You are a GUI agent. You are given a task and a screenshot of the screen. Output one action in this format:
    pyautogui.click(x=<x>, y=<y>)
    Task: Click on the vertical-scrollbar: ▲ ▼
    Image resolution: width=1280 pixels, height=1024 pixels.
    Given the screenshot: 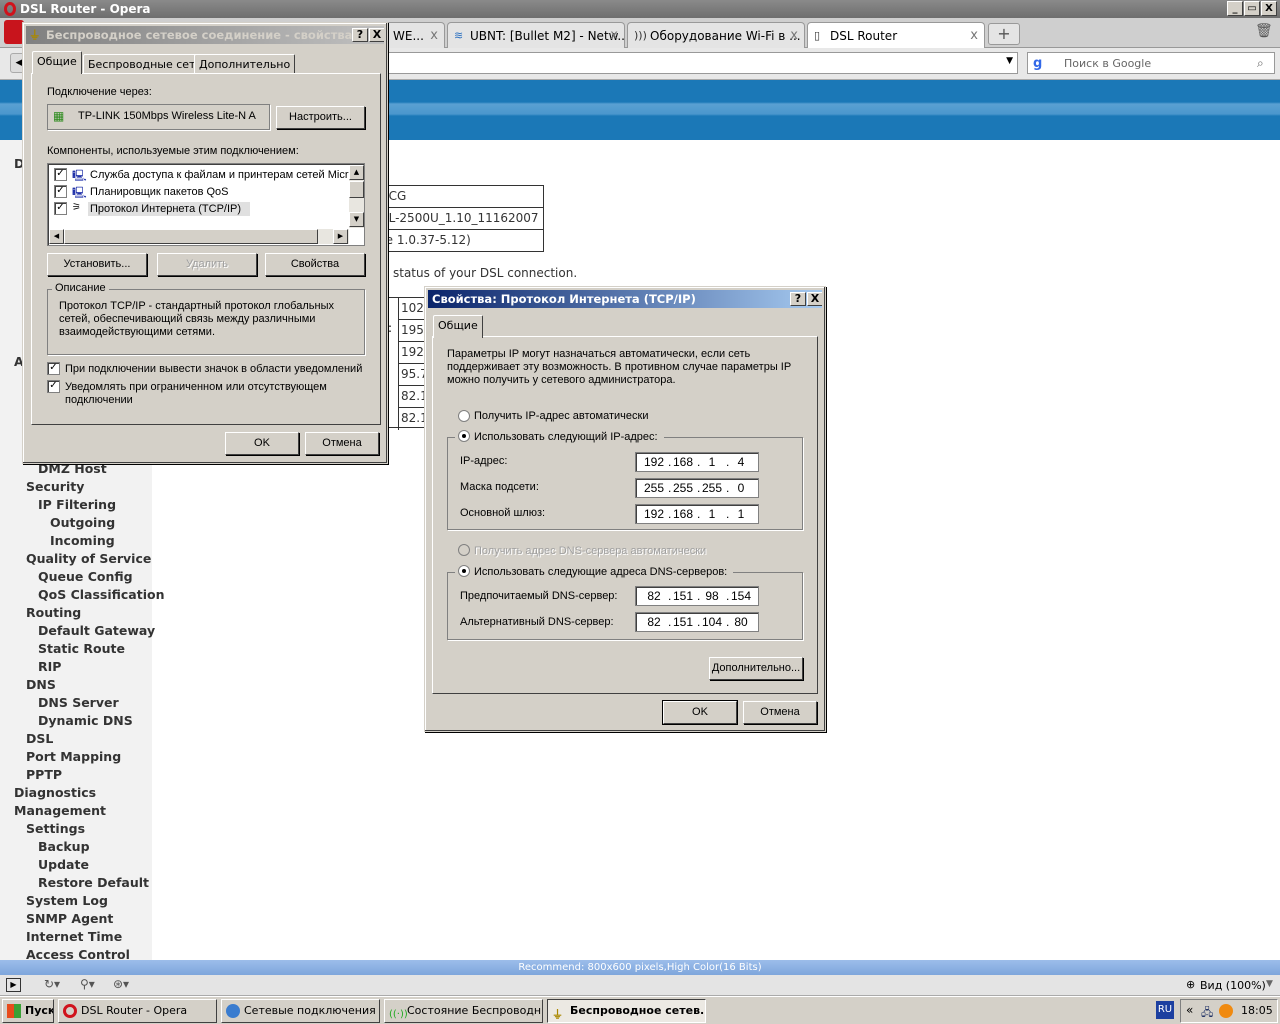 What is the action you would take?
    pyautogui.click(x=356, y=196)
    